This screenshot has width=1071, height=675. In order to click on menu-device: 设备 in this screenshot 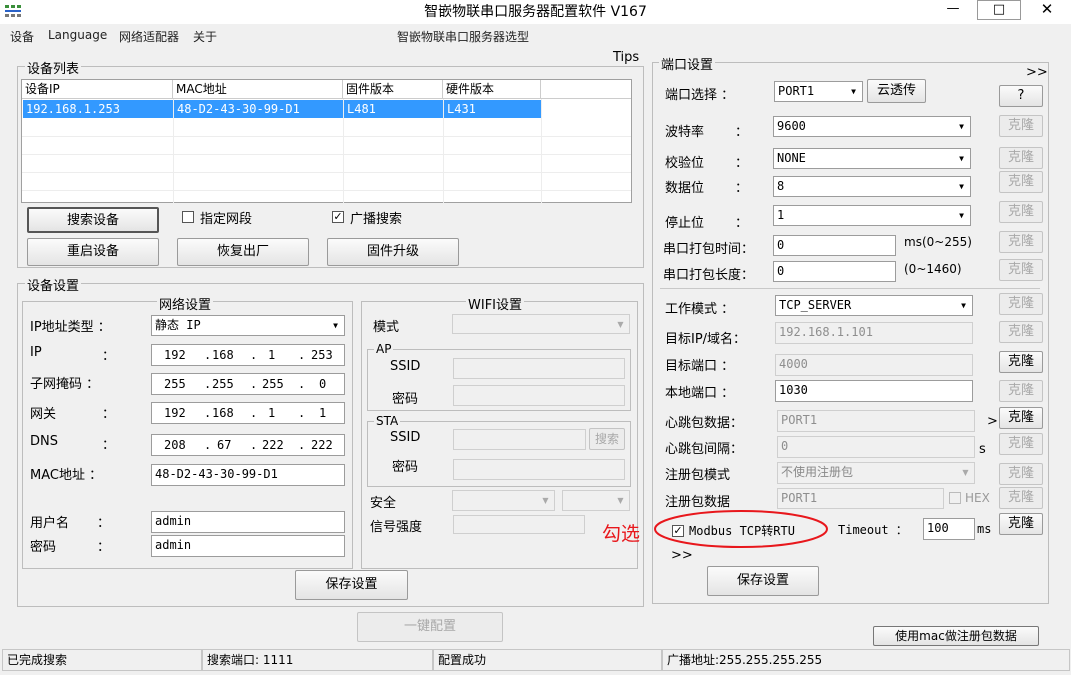, I will do `click(22, 36)`.